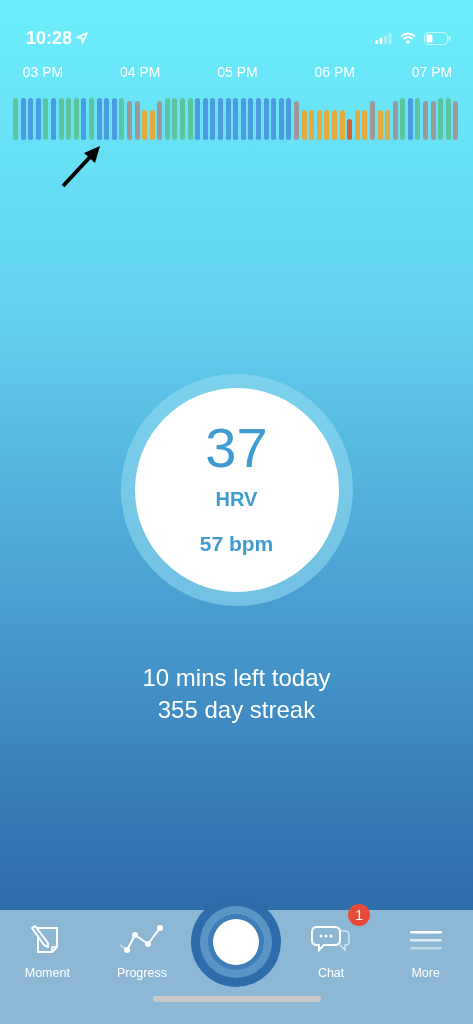 Image resolution: width=473 pixels, height=1024 pixels. What do you see at coordinates (43, 72) in the screenshot?
I see `hour-label: 03 PM` at bounding box center [43, 72].